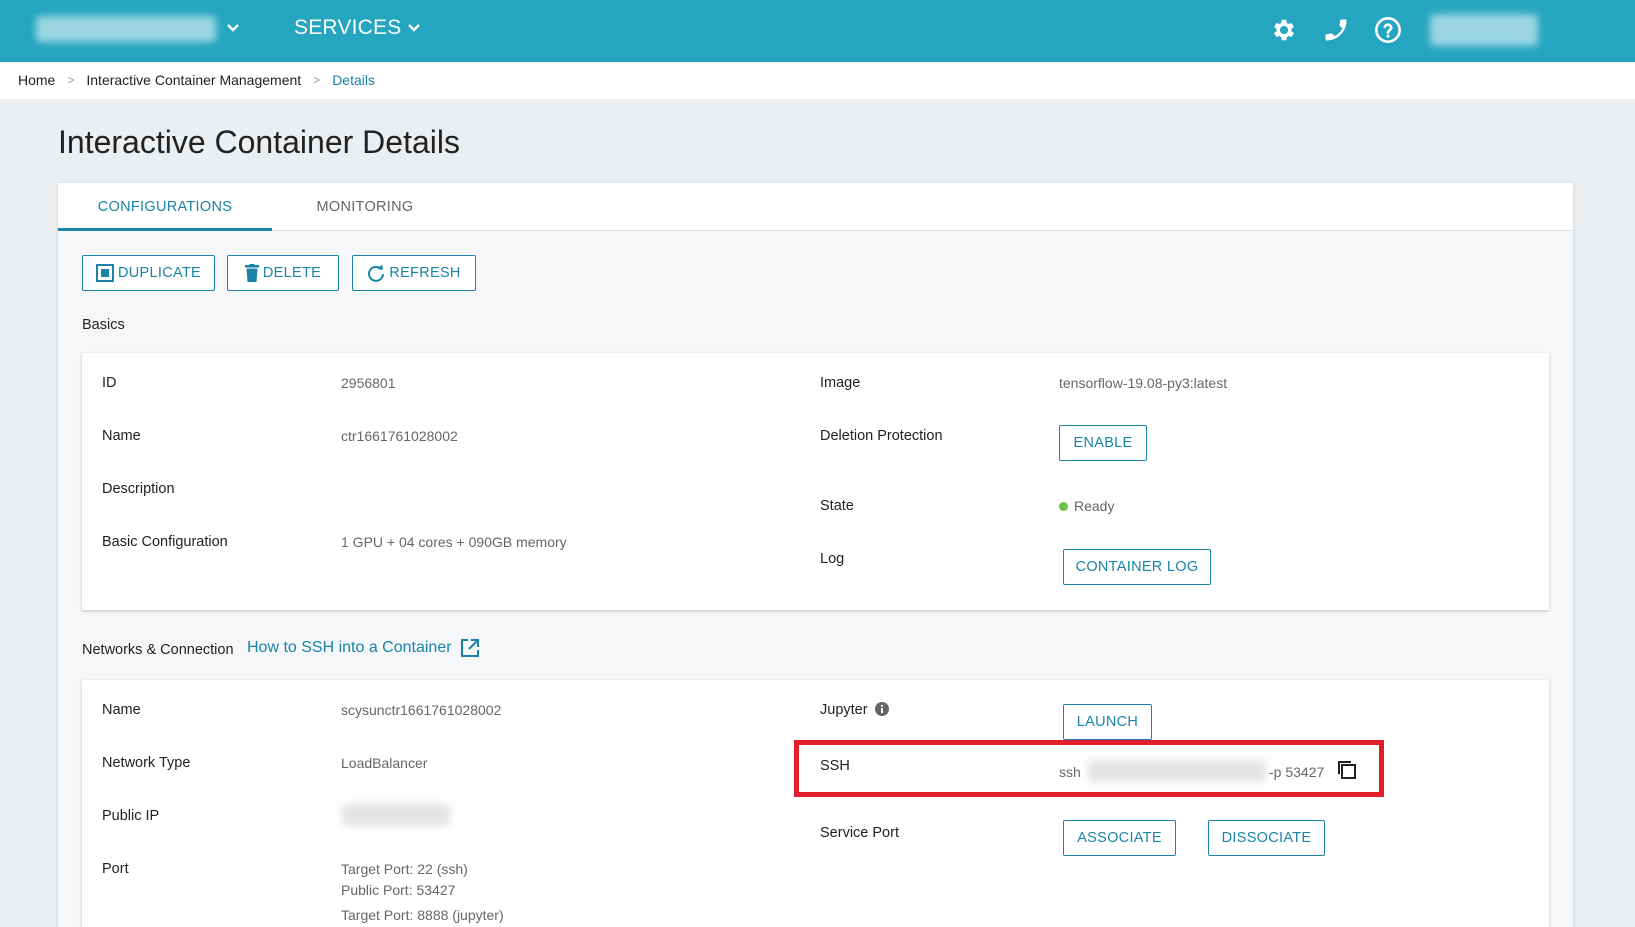 This screenshot has width=1635, height=927. I want to click on state-text: Ready, so click(1094, 506).